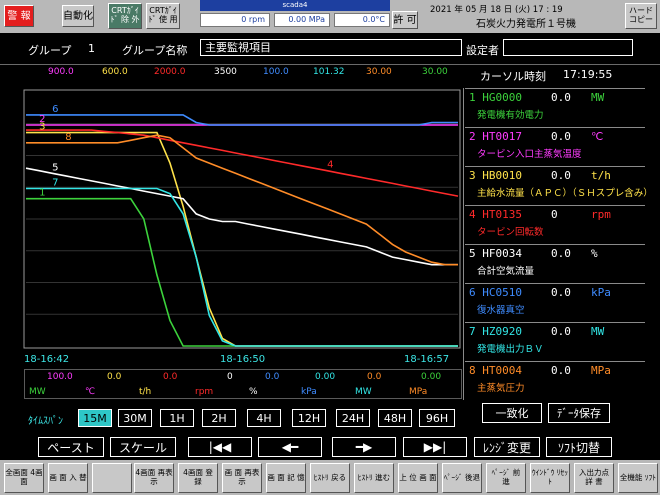  Describe the element at coordinates (78, 16) in the screenshot. I see `auto-button: 自動化` at that location.